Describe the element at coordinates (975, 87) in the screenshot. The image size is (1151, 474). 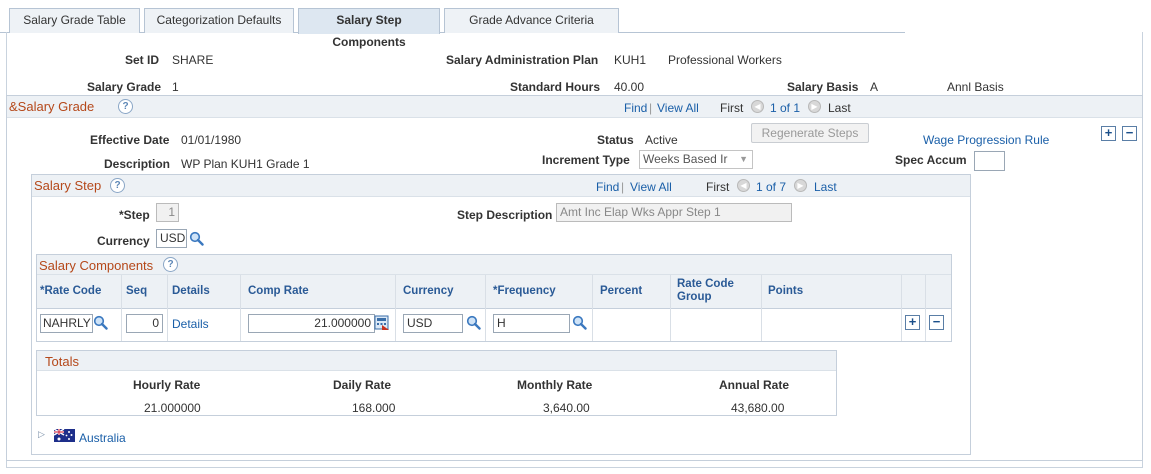
I see `salary-basis-description: Annl Basis` at that location.